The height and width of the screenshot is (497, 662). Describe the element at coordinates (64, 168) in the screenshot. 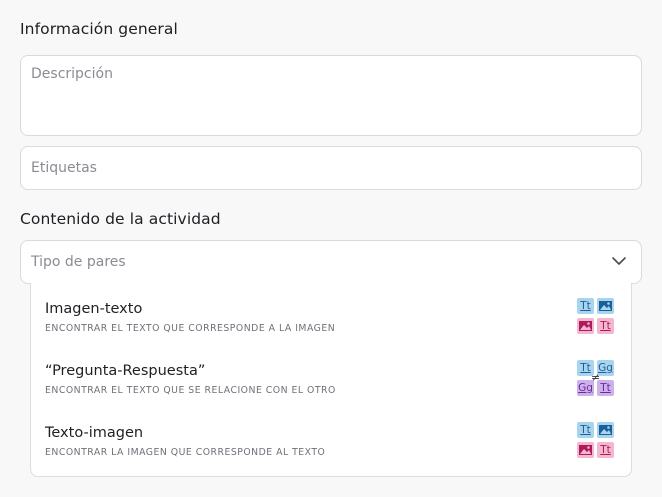

I see `tags-placeholder: Etiquetas` at that location.